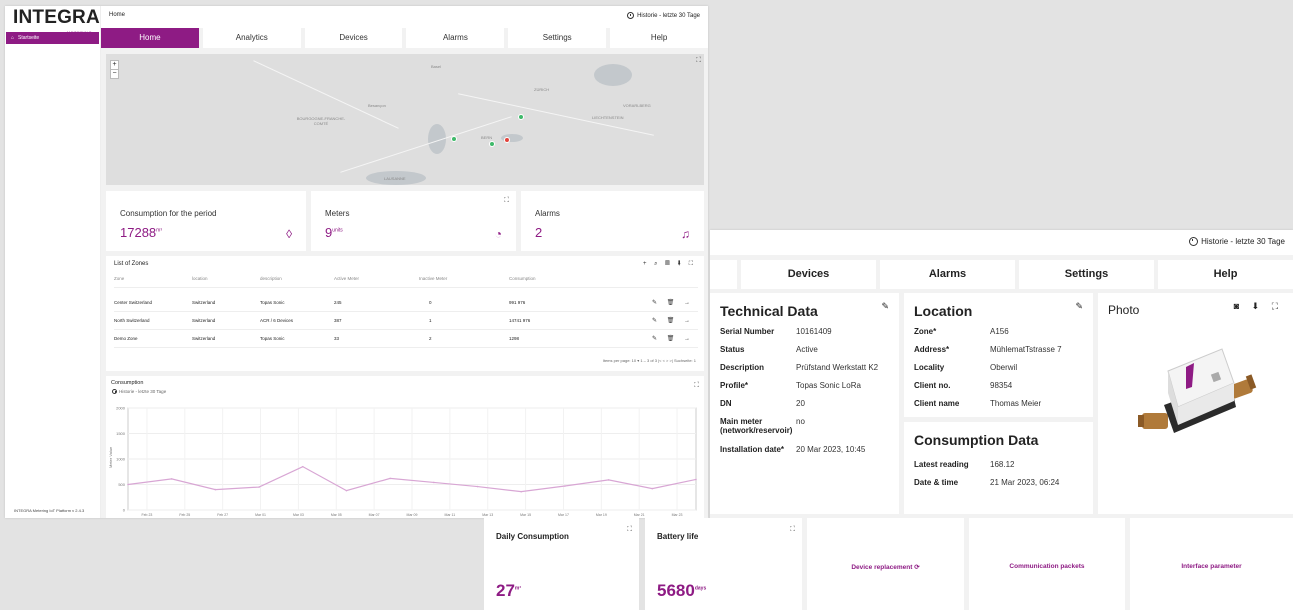 The image size is (1293, 610). I want to click on map-label: BERN, so click(487, 137).